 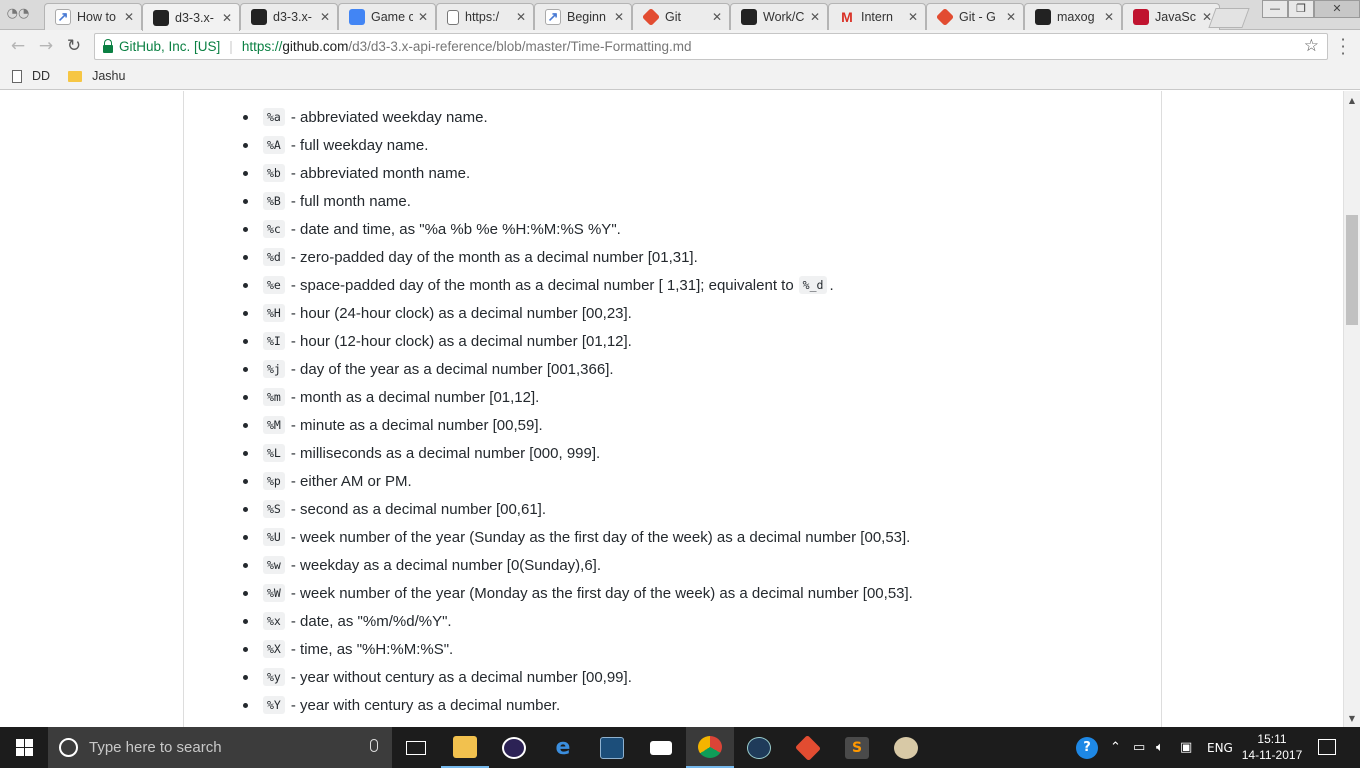 What do you see at coordinates (465, 747) in the screenshot?
I see `file-explorer-icon` at bounding box center [465, 747].